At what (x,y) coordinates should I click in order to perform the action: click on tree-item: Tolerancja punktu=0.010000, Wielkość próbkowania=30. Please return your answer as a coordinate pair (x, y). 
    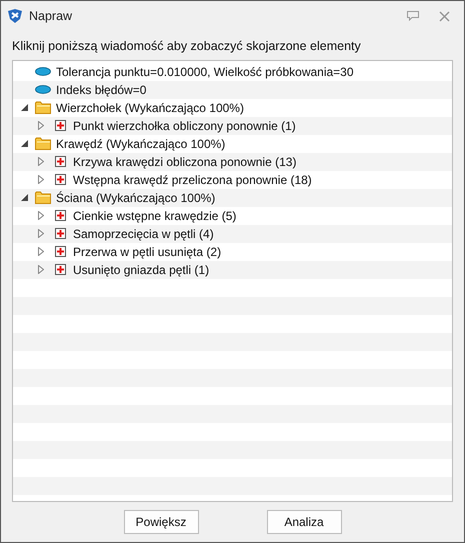
    Looking at the image, I should click on (205, 71).